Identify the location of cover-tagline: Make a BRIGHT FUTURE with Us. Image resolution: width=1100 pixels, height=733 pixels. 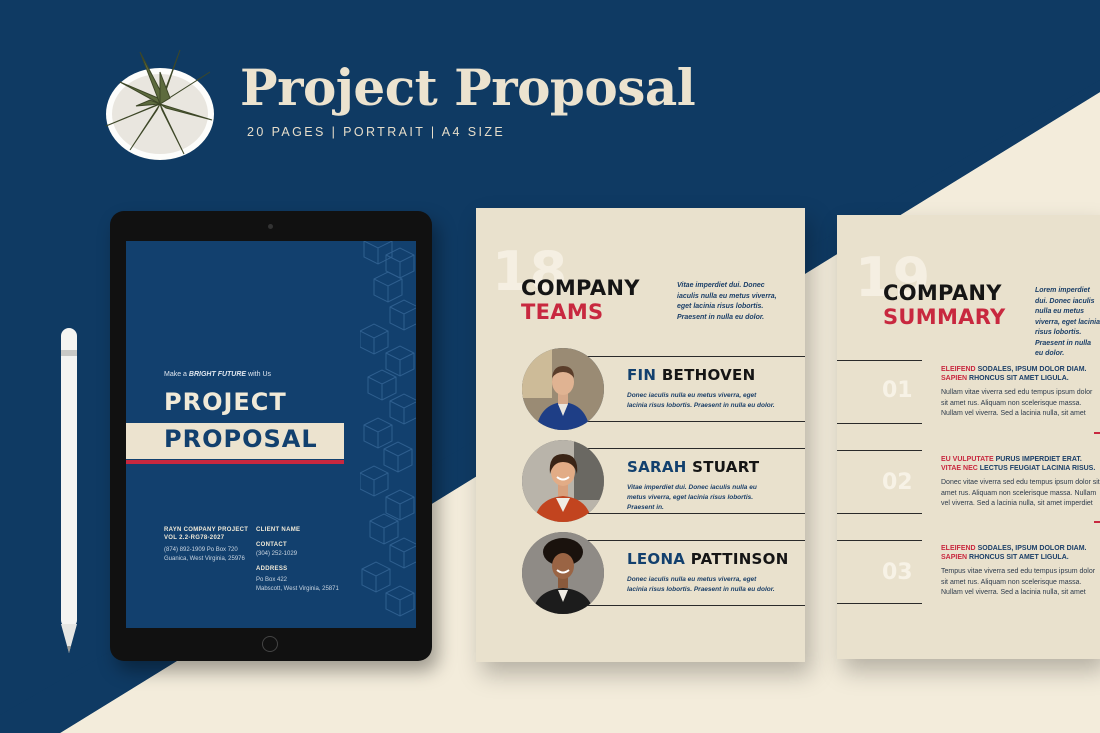
(217, 374).